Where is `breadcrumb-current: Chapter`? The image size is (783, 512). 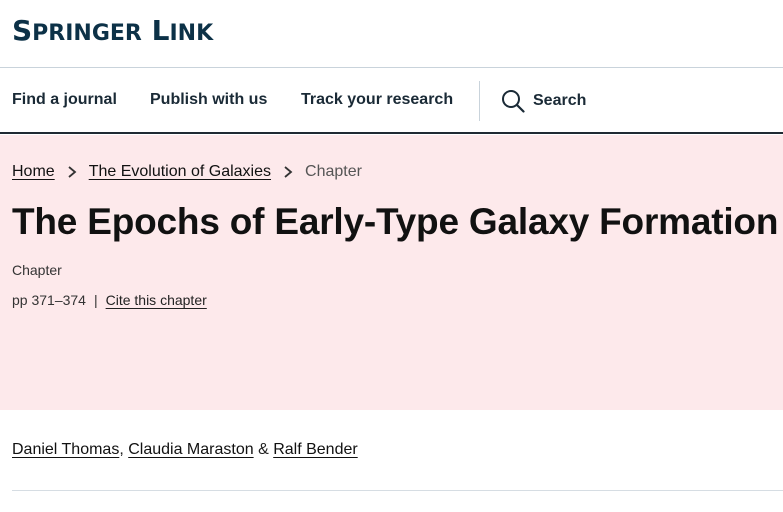
breadcrumb-current: Chapter is located at coordinates (333, 171).